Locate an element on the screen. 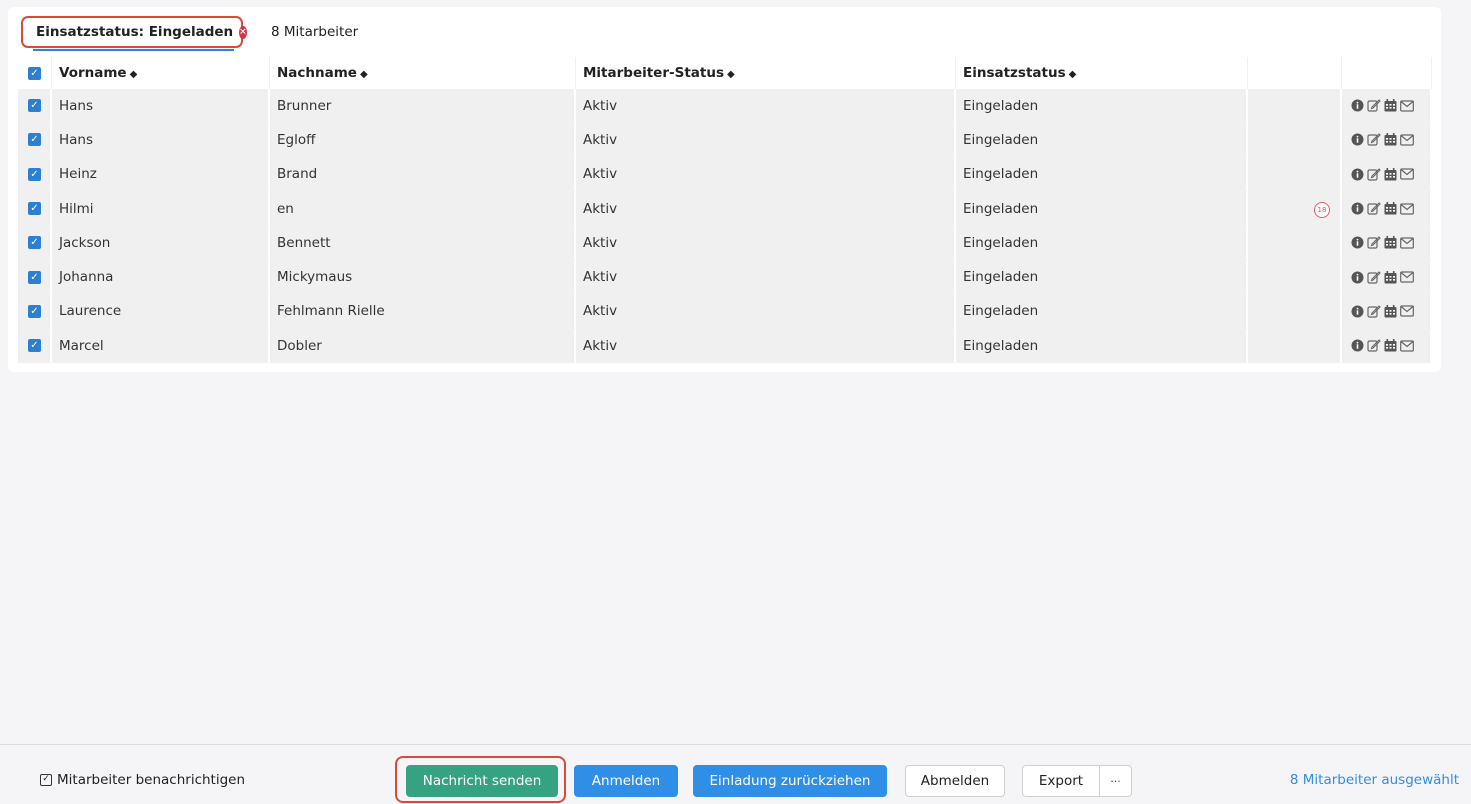 The height and width of the screenshot is (804, 1471). age-badge: 18 is located at coordinates (1322, 209).